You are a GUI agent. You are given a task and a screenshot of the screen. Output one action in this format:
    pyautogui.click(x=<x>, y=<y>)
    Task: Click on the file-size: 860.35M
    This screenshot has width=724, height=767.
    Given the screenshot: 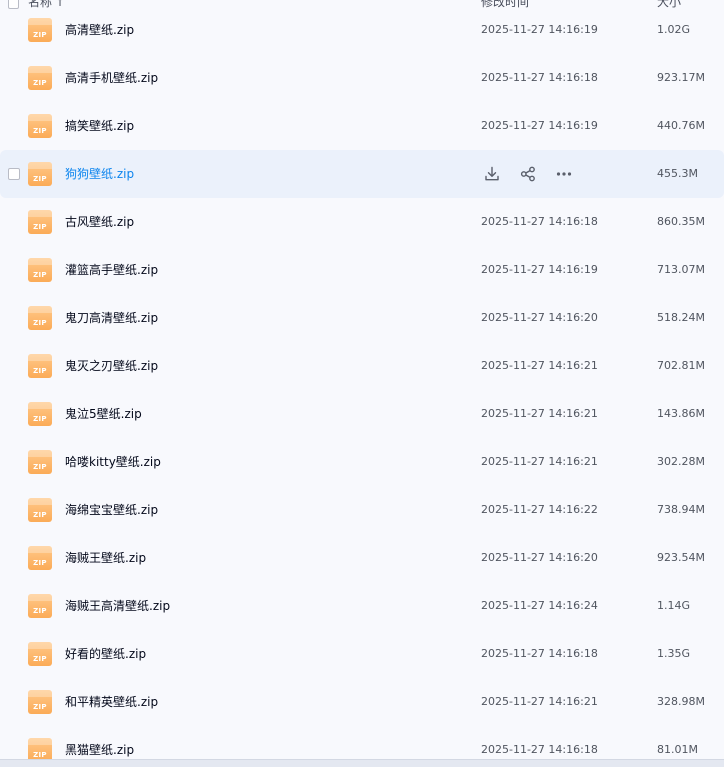 What is the action you would take?
    pyautogui.click(x=681, y=221)
    